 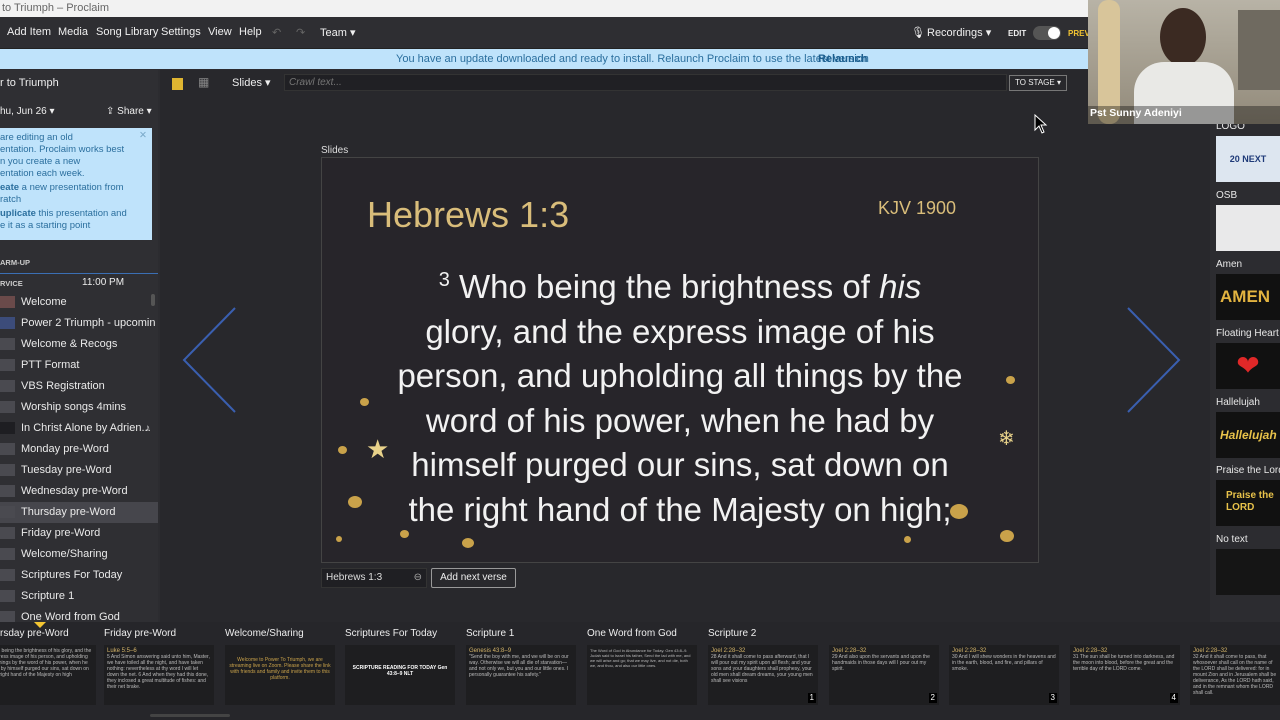 I want to click on duplicate-link: uplicate, so click(x=18, y=213).